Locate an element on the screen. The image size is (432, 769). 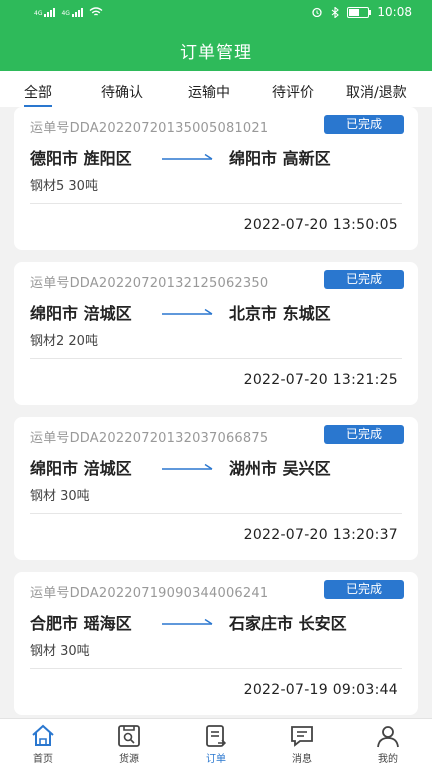
order-icon is located at coordinates (216, 736).